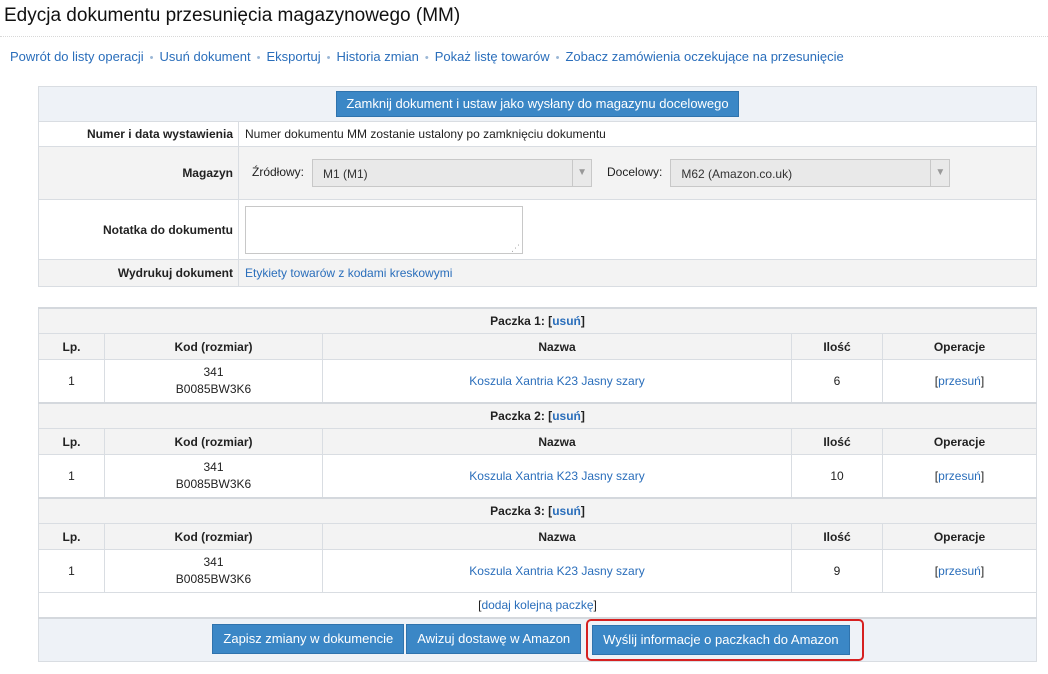 The height and width of the screenshot is (674, 1048). What do you see at coordinates (278, 172) in the screenshot?
I see `source-label: Źródłowy:` at bounding box center [278, 172].